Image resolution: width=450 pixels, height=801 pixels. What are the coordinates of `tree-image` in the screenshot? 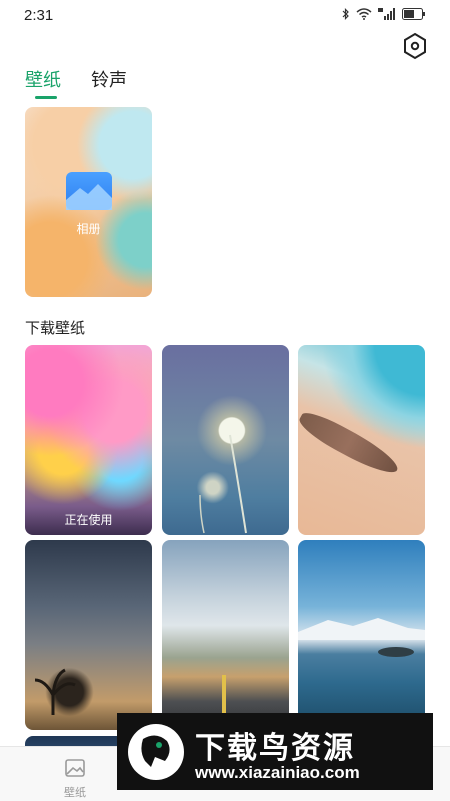 It's located at (55, 691).